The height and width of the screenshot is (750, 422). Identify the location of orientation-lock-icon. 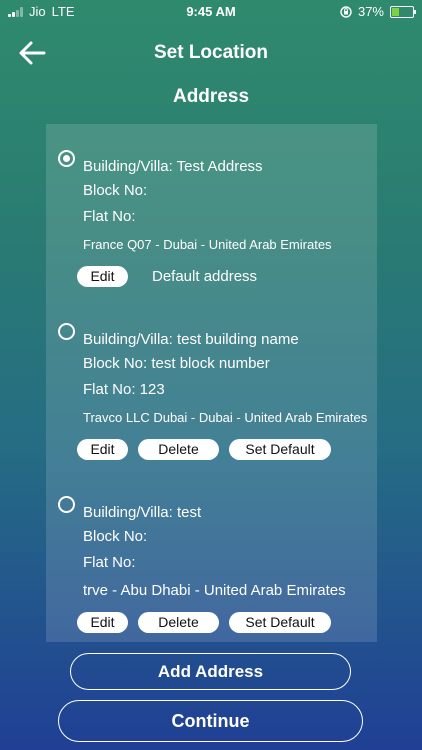
(346, 11).